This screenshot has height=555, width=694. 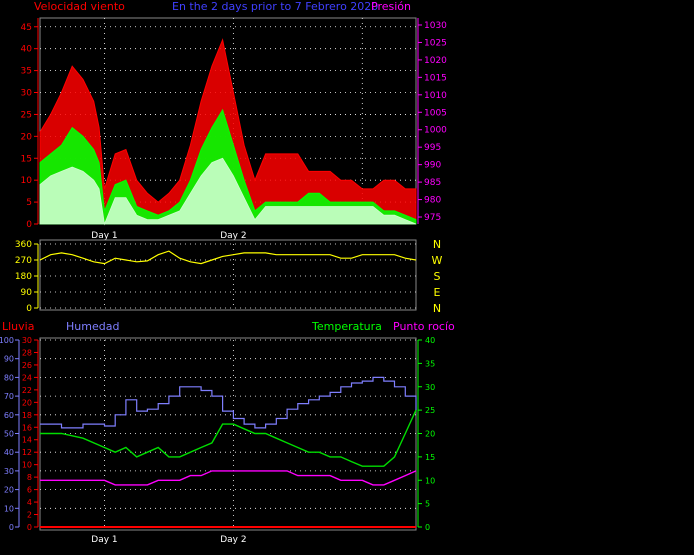 I want to click on wind-tick-label: 10, so click(x=27, y=181).